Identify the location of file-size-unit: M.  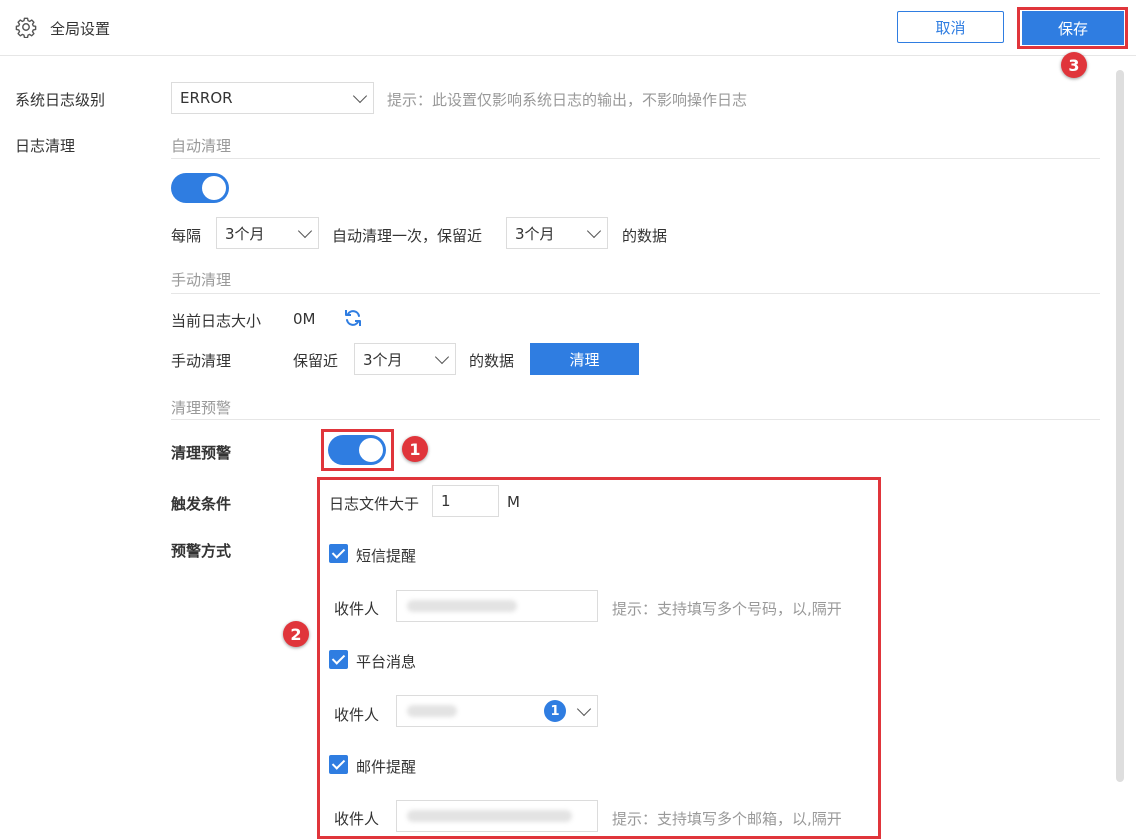
(513, 502).